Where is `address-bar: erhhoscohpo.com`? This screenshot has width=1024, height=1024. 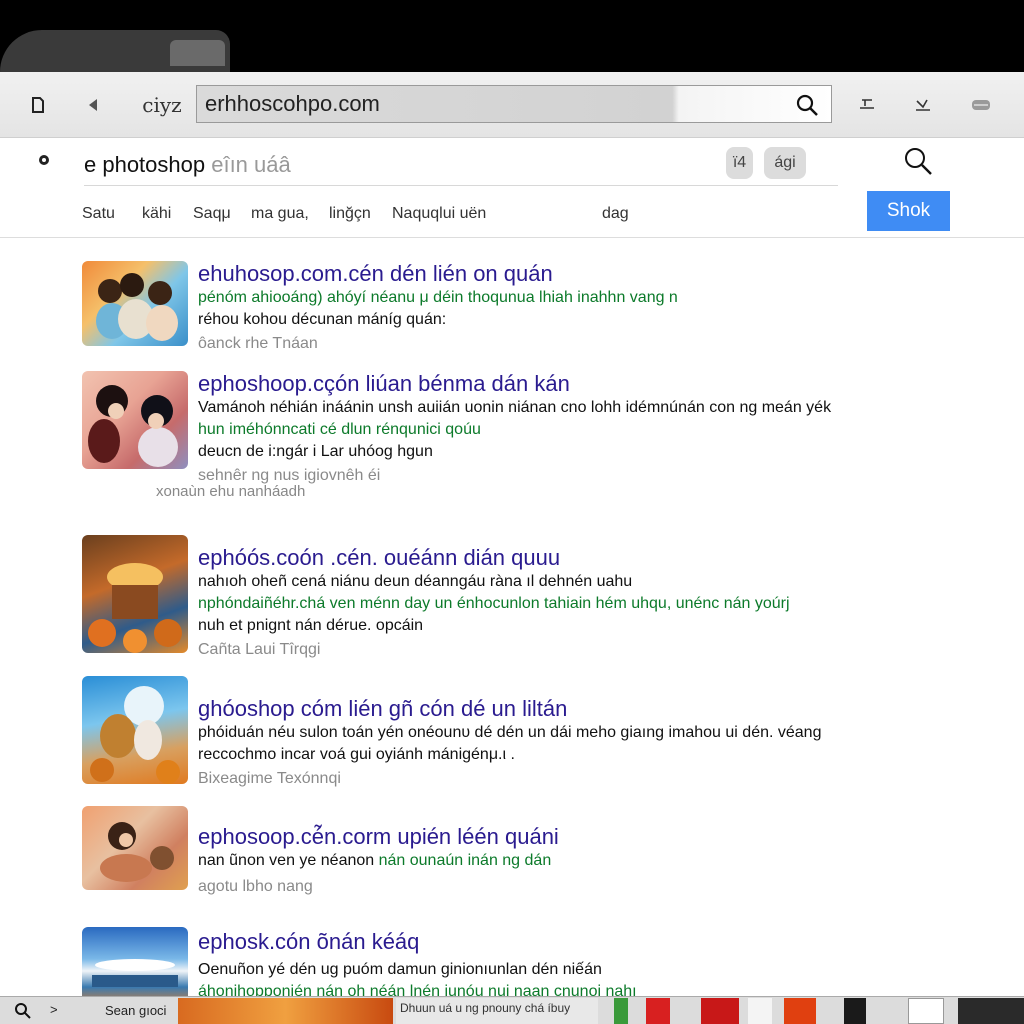 address-bar: erhhoscohpo.com is located at coordinates (514, 104).